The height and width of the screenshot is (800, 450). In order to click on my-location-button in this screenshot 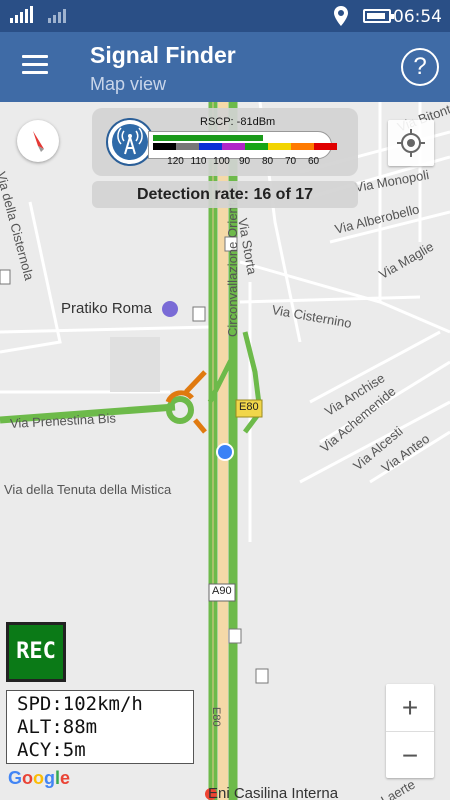, I will do `click(411, 143)`.